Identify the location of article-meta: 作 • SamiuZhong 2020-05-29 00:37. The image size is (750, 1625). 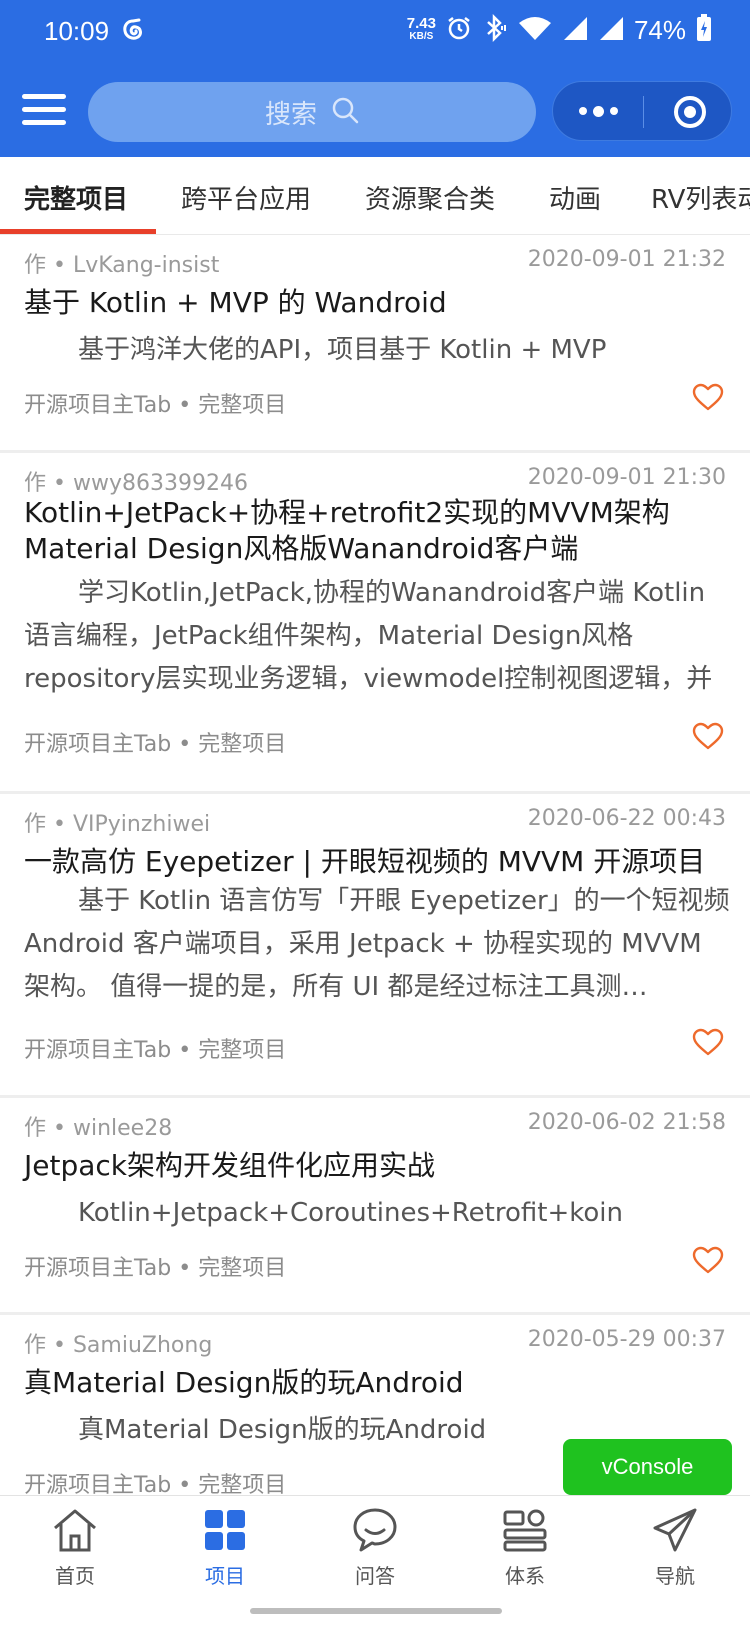
(375, 1343).